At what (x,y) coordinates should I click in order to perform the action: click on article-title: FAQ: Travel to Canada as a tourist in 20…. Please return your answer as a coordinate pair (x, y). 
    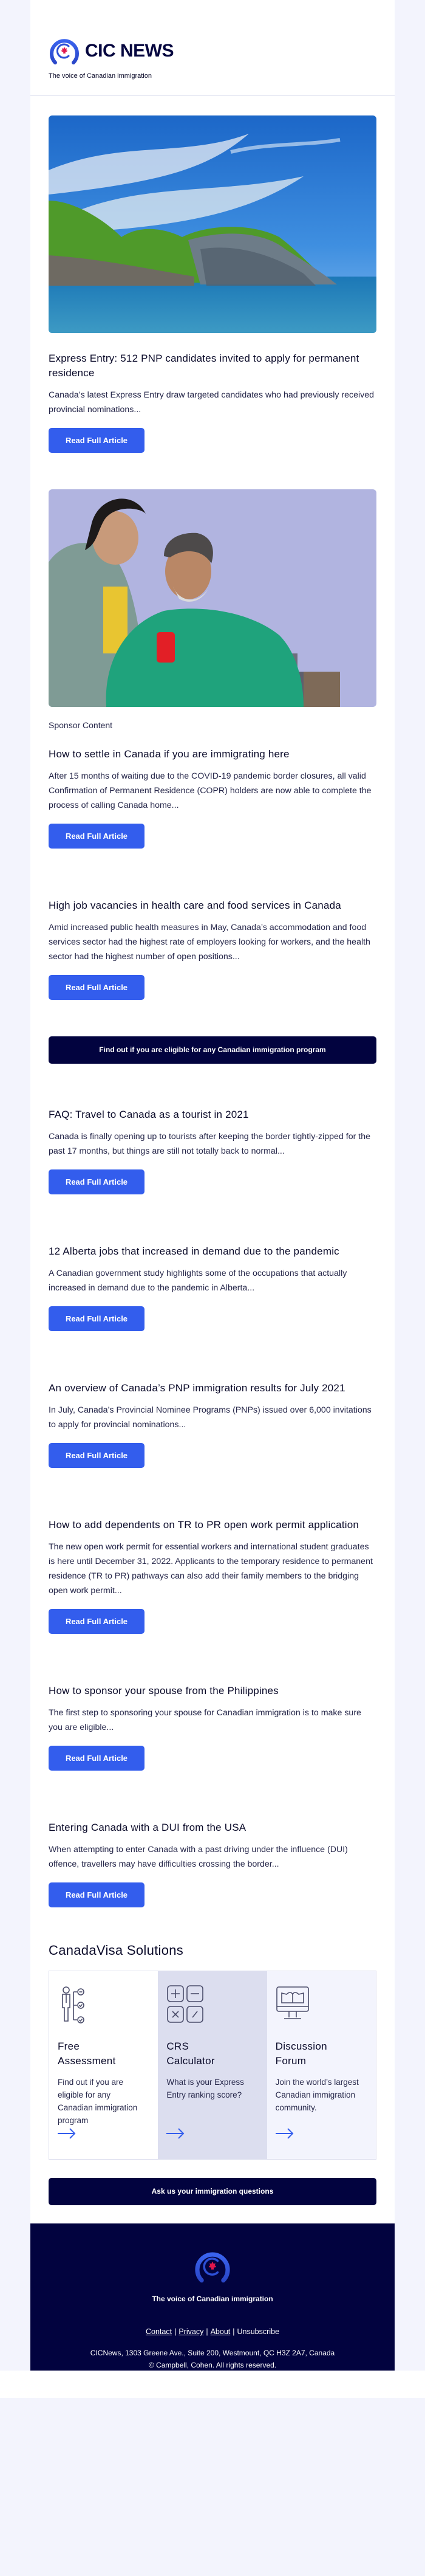
    Looking at the image, I should click on (212, 1114).